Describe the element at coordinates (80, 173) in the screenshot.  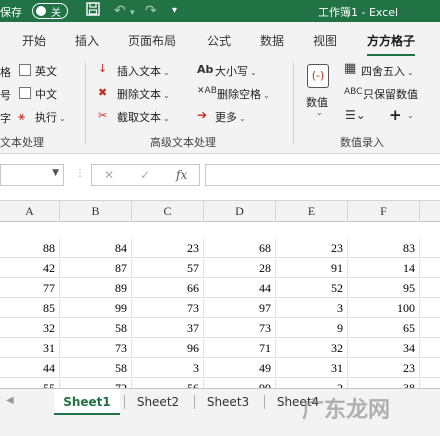
I see `formula-bar-grip-icon: ⋮` at that location.